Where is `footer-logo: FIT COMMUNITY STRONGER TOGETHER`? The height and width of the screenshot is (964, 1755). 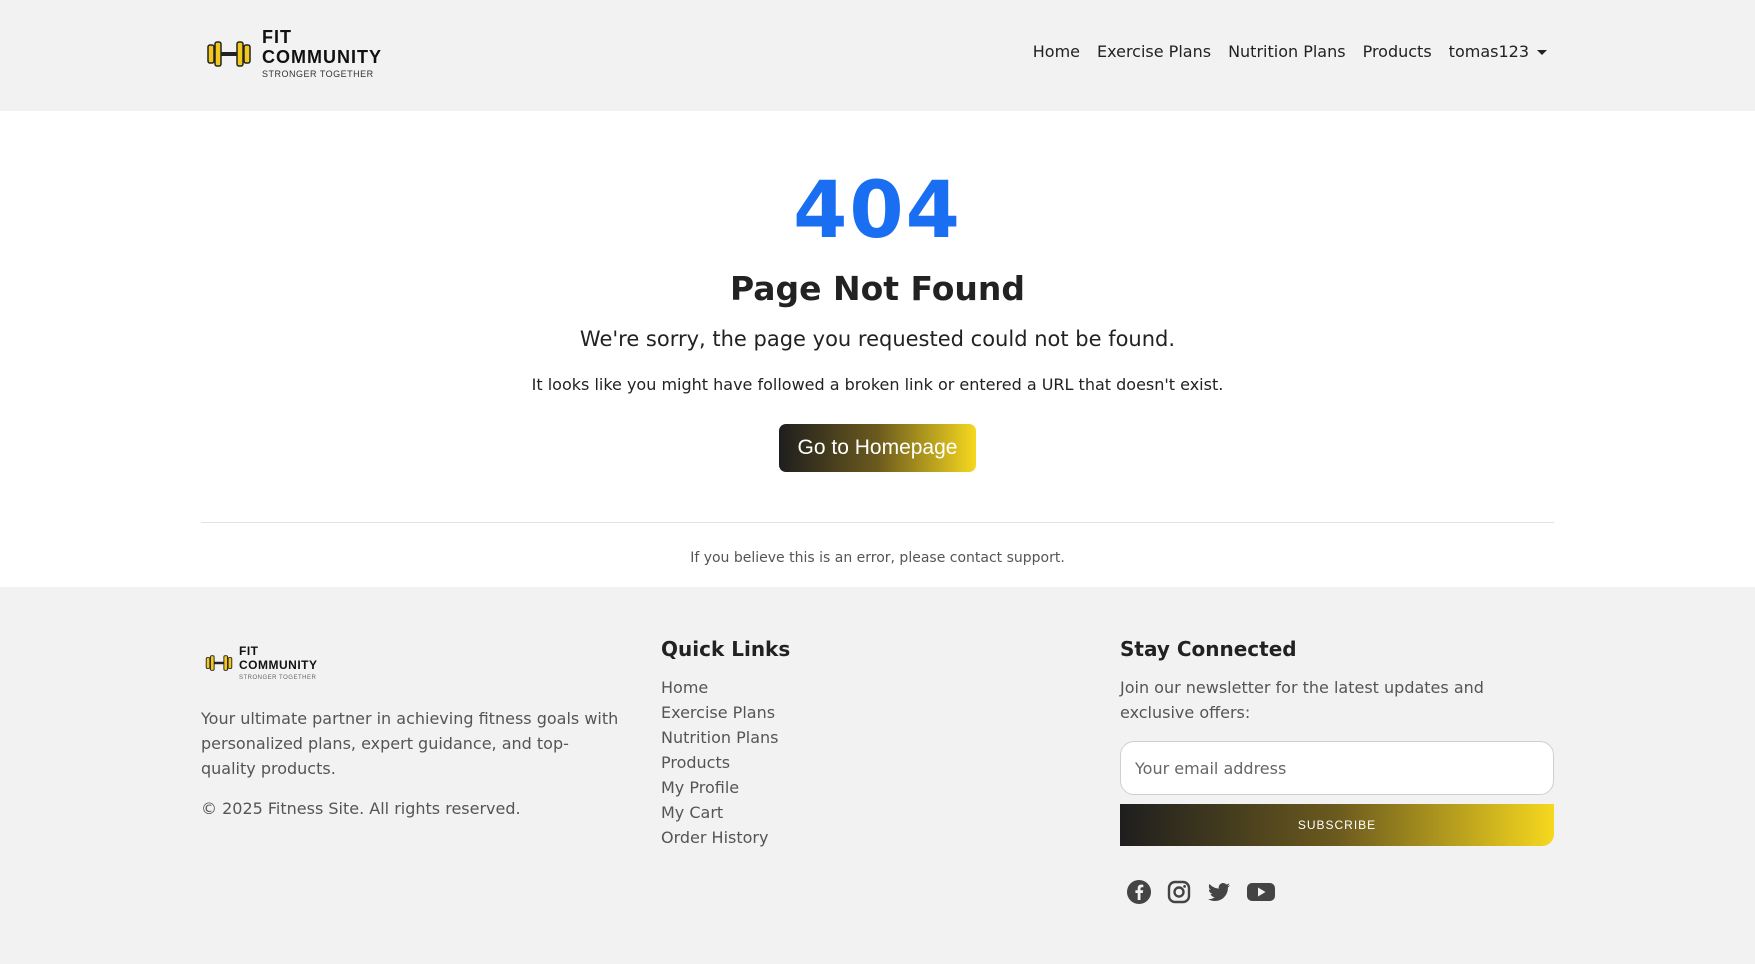 footer-logo: FIT COMMUNITY STRONGER TOGETHER is located at coordinates (261, 663).